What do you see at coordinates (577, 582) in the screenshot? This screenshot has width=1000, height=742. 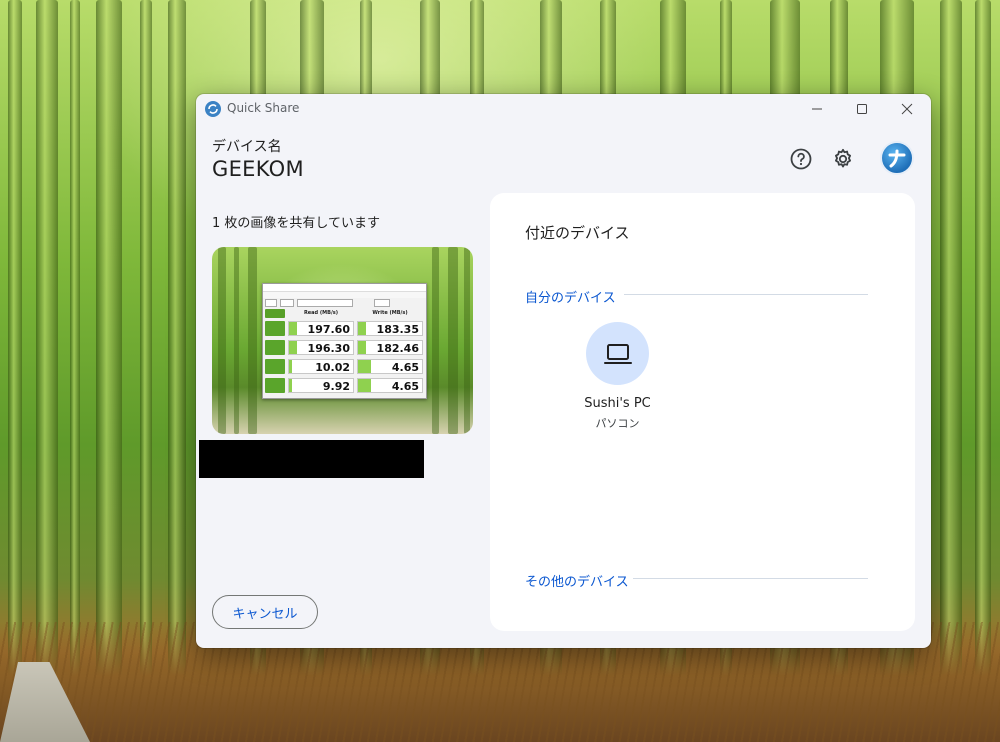 I see `other-devices-section-title: その他のデバイス` at bounding box center [577, 582].